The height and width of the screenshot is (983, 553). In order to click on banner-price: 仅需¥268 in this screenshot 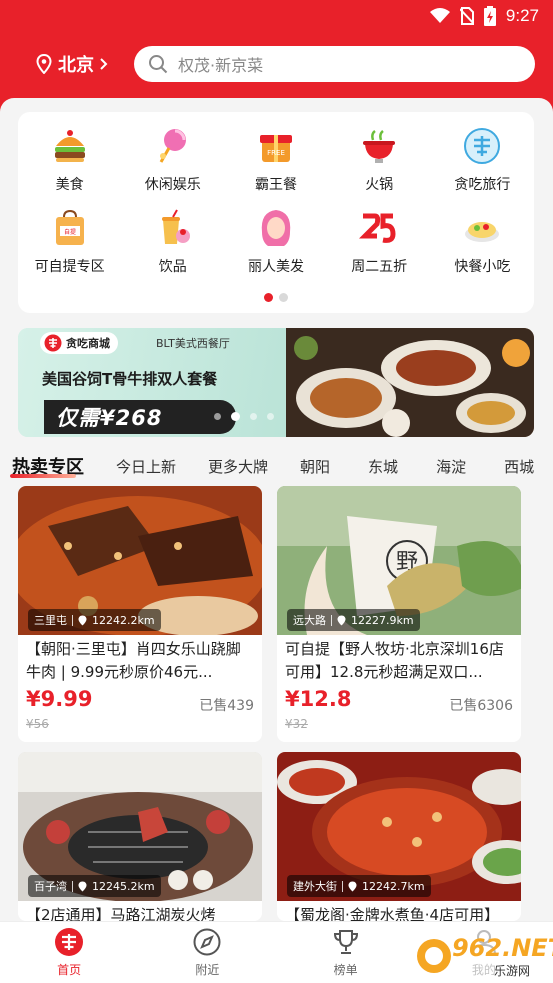, I will do `click(140, 417)`.